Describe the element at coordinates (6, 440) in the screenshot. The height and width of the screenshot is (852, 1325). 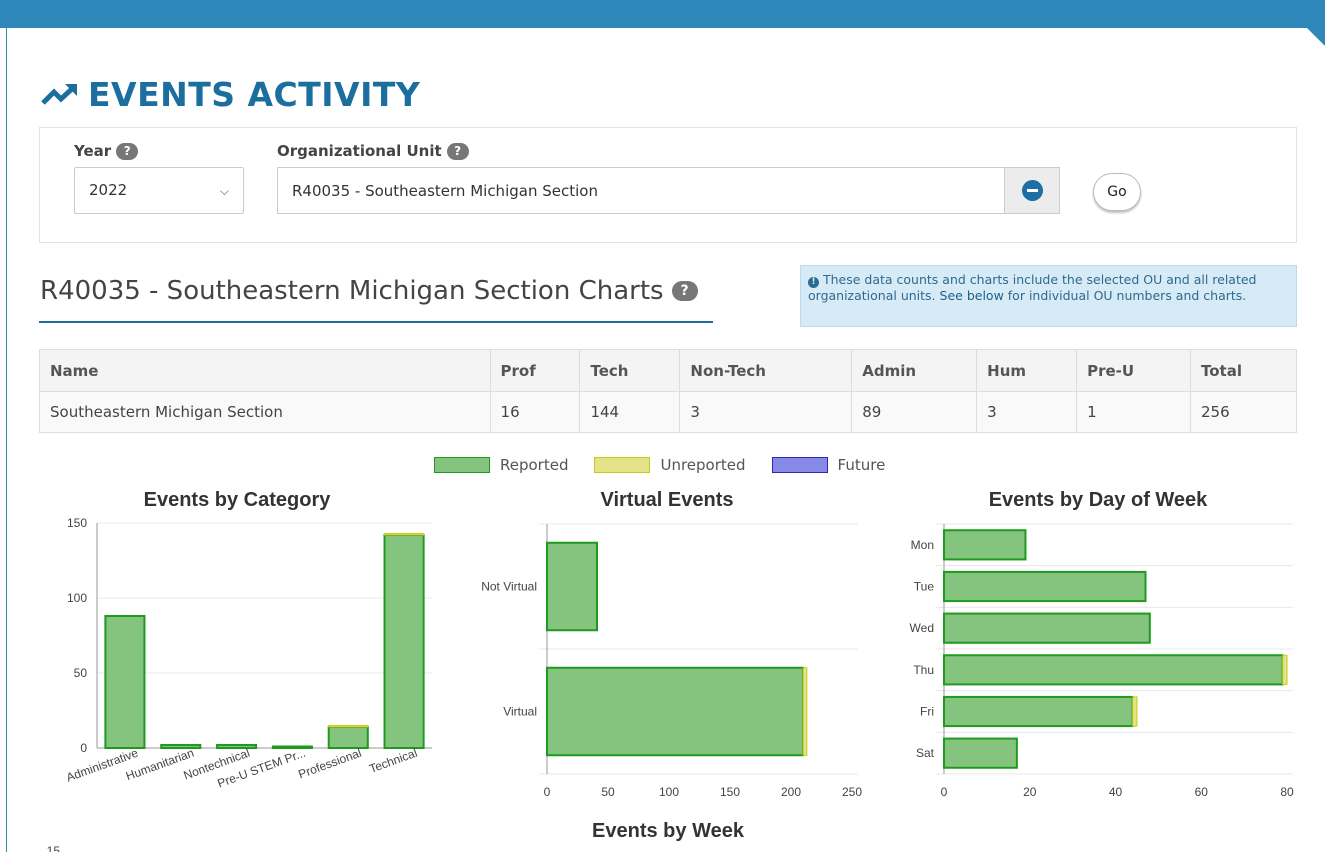
I see `left-border-rule` at that location.